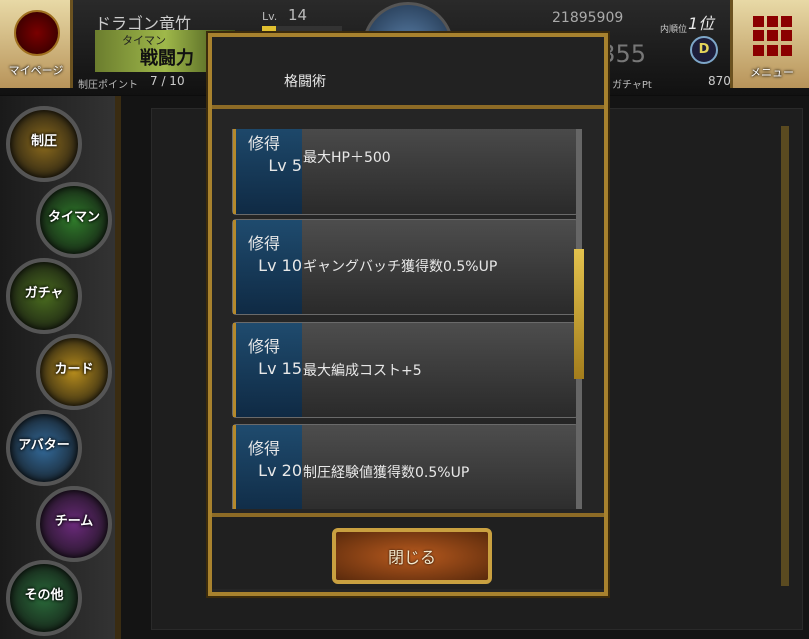 Image resolution: width=809 pixels, height=639 pixels. Describe the element at coordinates (298, 15) in the screenshot. I see `level-value: 14` at that location.